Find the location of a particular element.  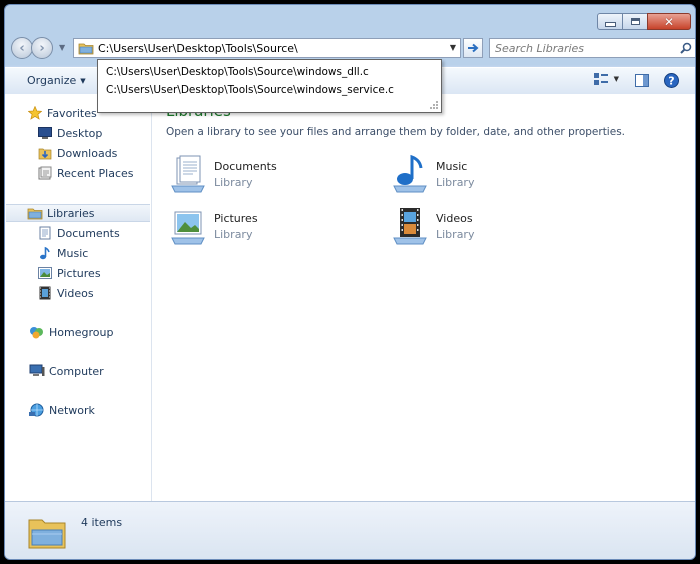

maximize-button is located at coordinates (635, 21).